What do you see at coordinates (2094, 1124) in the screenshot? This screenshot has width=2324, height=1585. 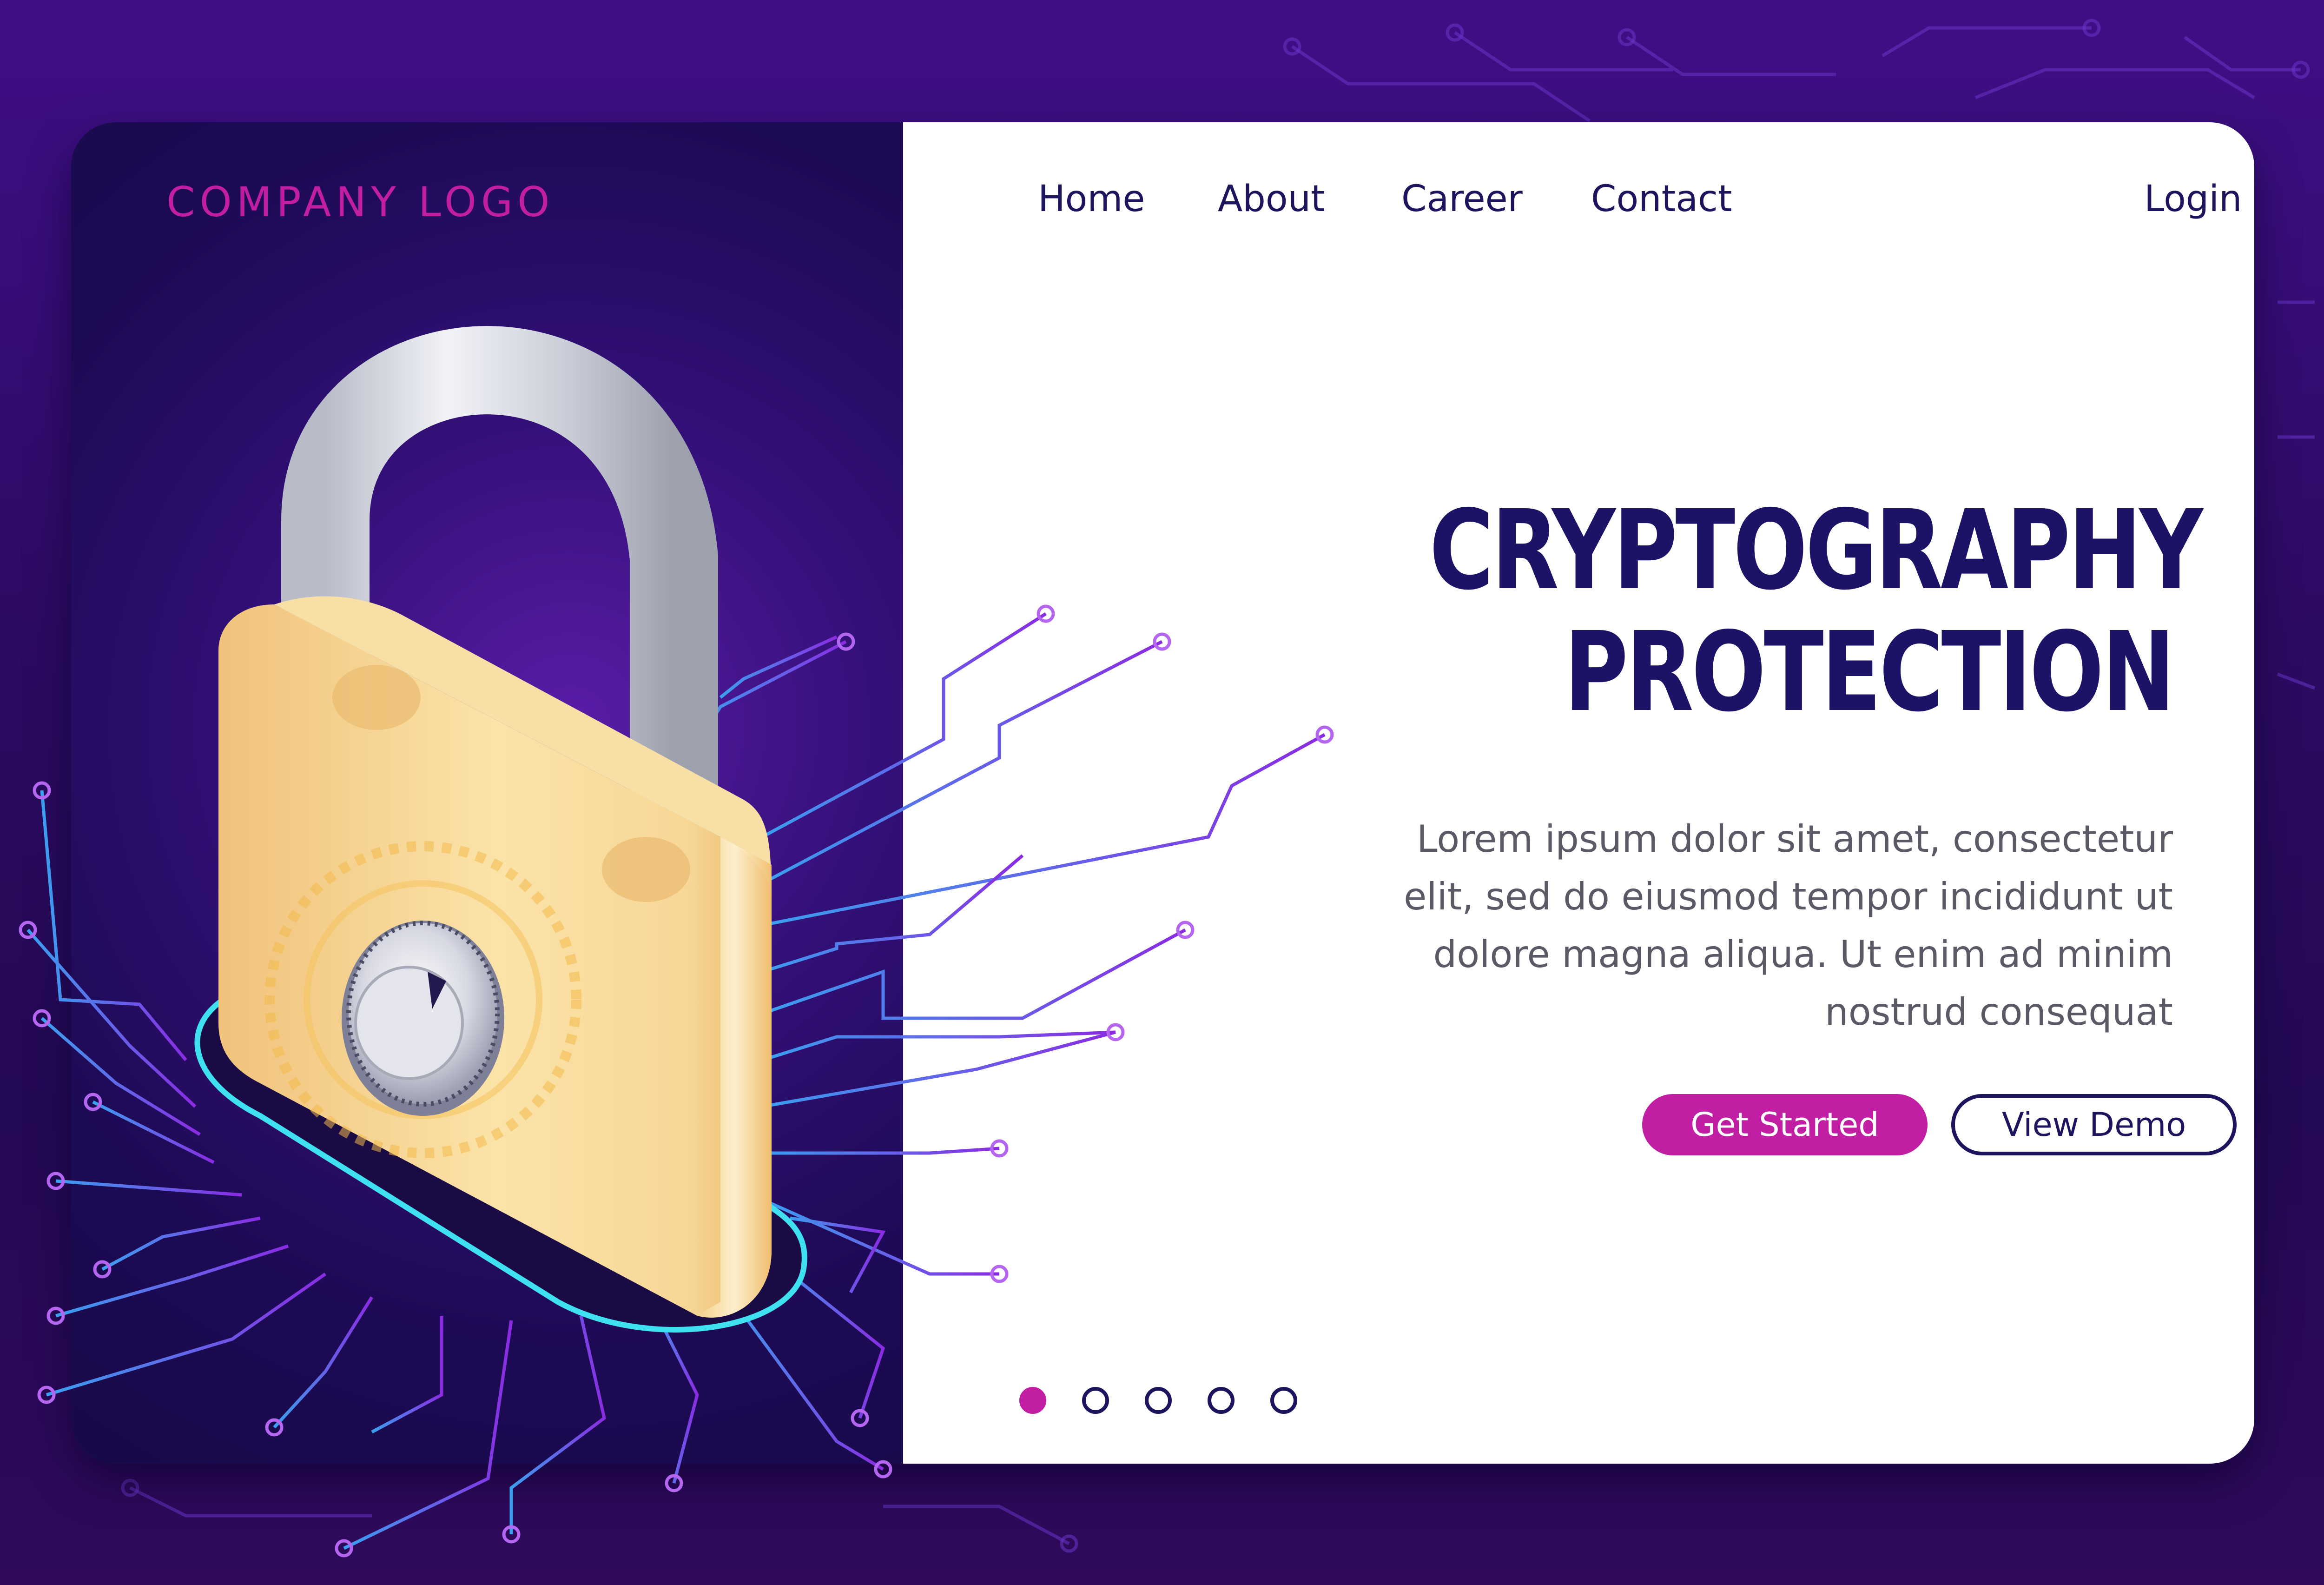 I see `view-demo-button: View Demo` at bounding box center [2094, 1124].